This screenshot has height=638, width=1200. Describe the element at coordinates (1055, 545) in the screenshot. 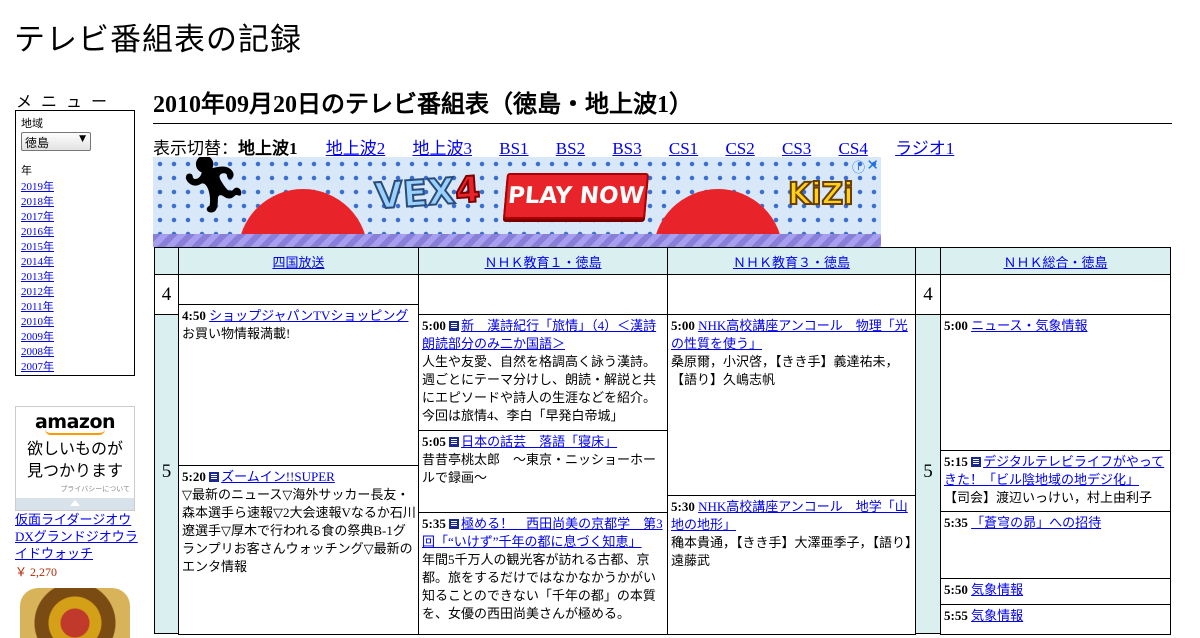

I see `program-cell: 5:35 「蒼穹の昴」への招待` at that location.